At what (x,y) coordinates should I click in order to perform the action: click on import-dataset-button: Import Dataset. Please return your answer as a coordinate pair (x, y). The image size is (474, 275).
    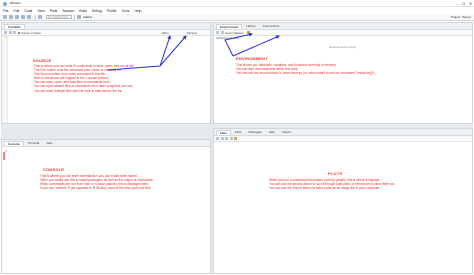
    Looking at the image, I should click on (234, 33).